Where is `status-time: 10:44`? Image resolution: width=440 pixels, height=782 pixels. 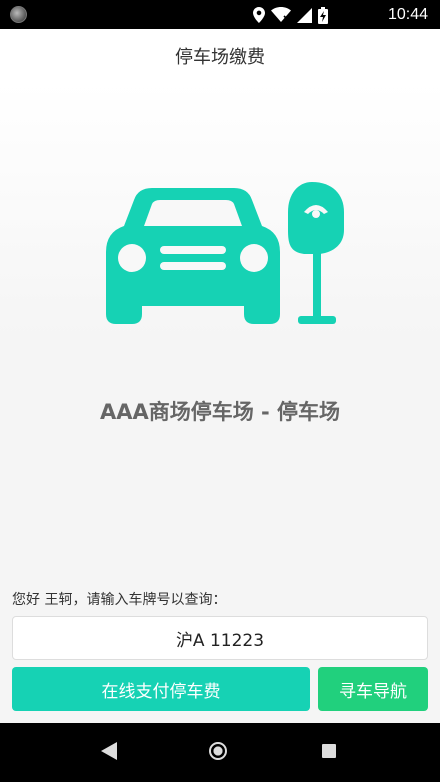
status-time: 10:44 is located at coordinates (407, 14).